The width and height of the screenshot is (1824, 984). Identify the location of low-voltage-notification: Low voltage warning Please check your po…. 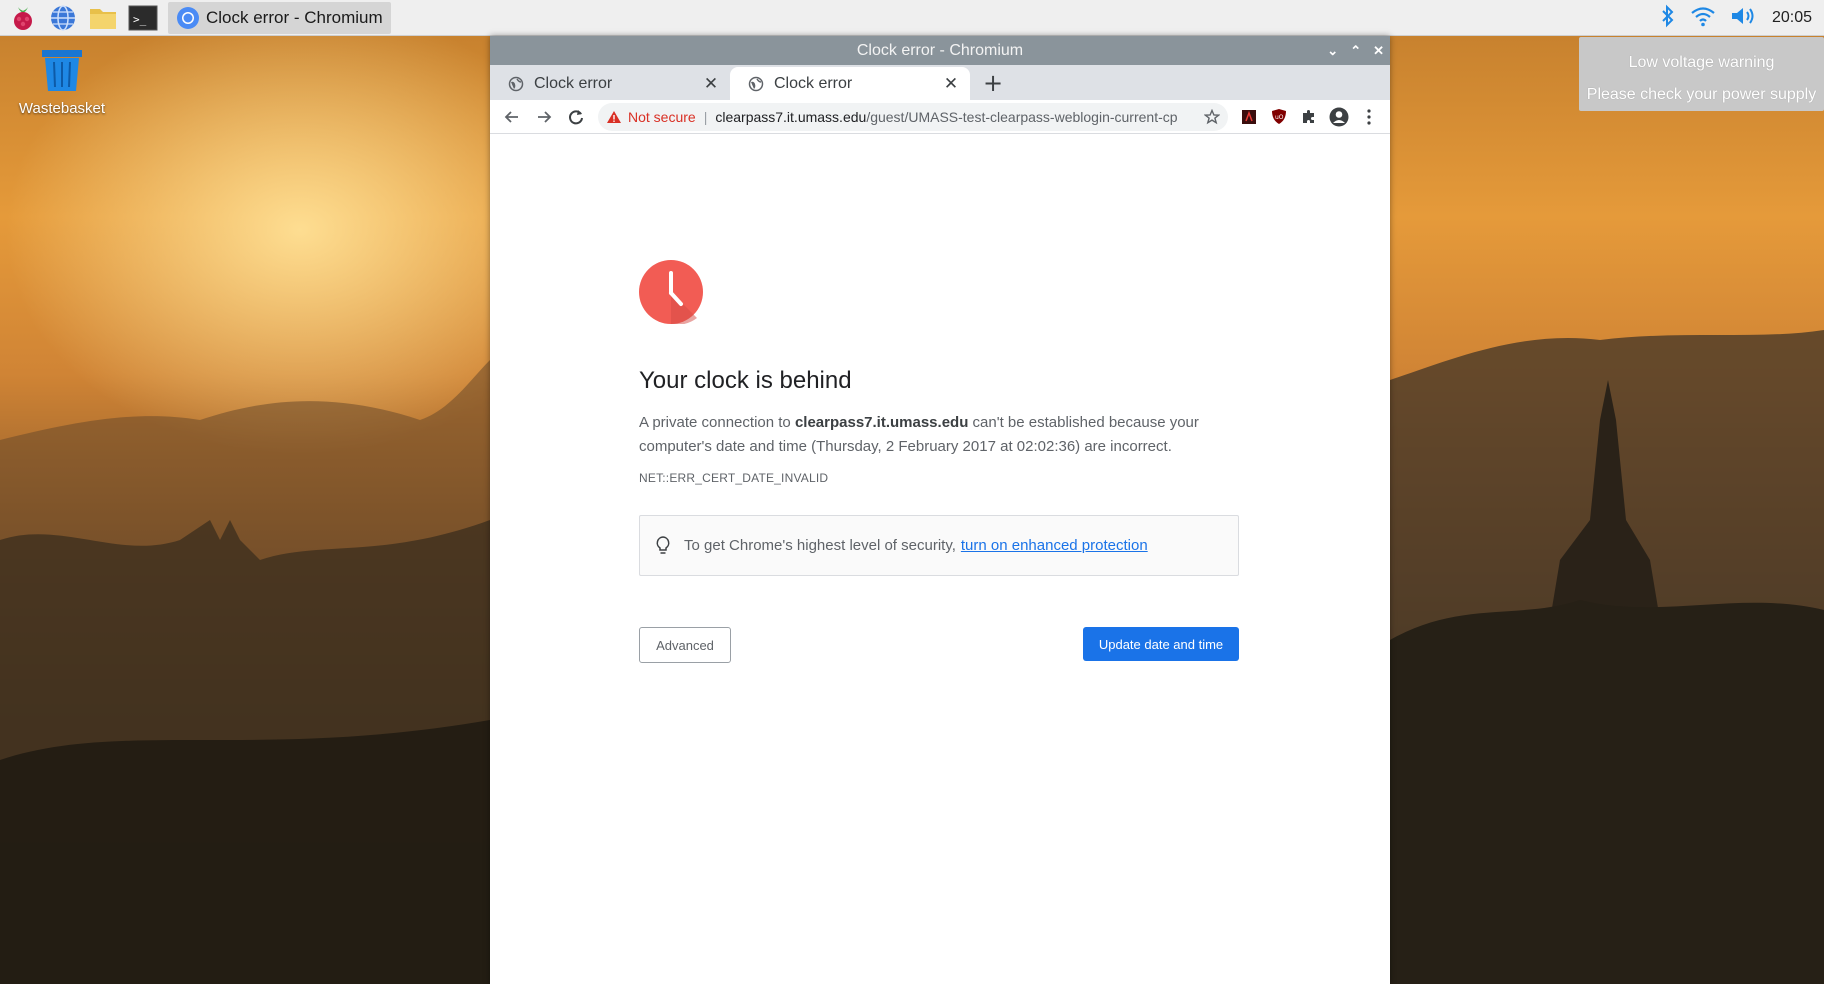
(1701, 74).